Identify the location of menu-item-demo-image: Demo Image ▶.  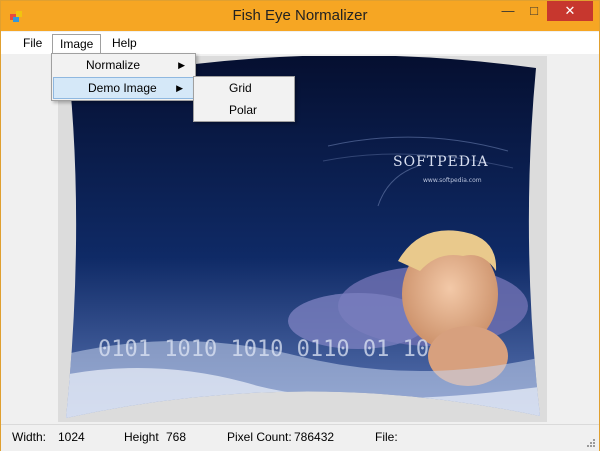
(123, 88).